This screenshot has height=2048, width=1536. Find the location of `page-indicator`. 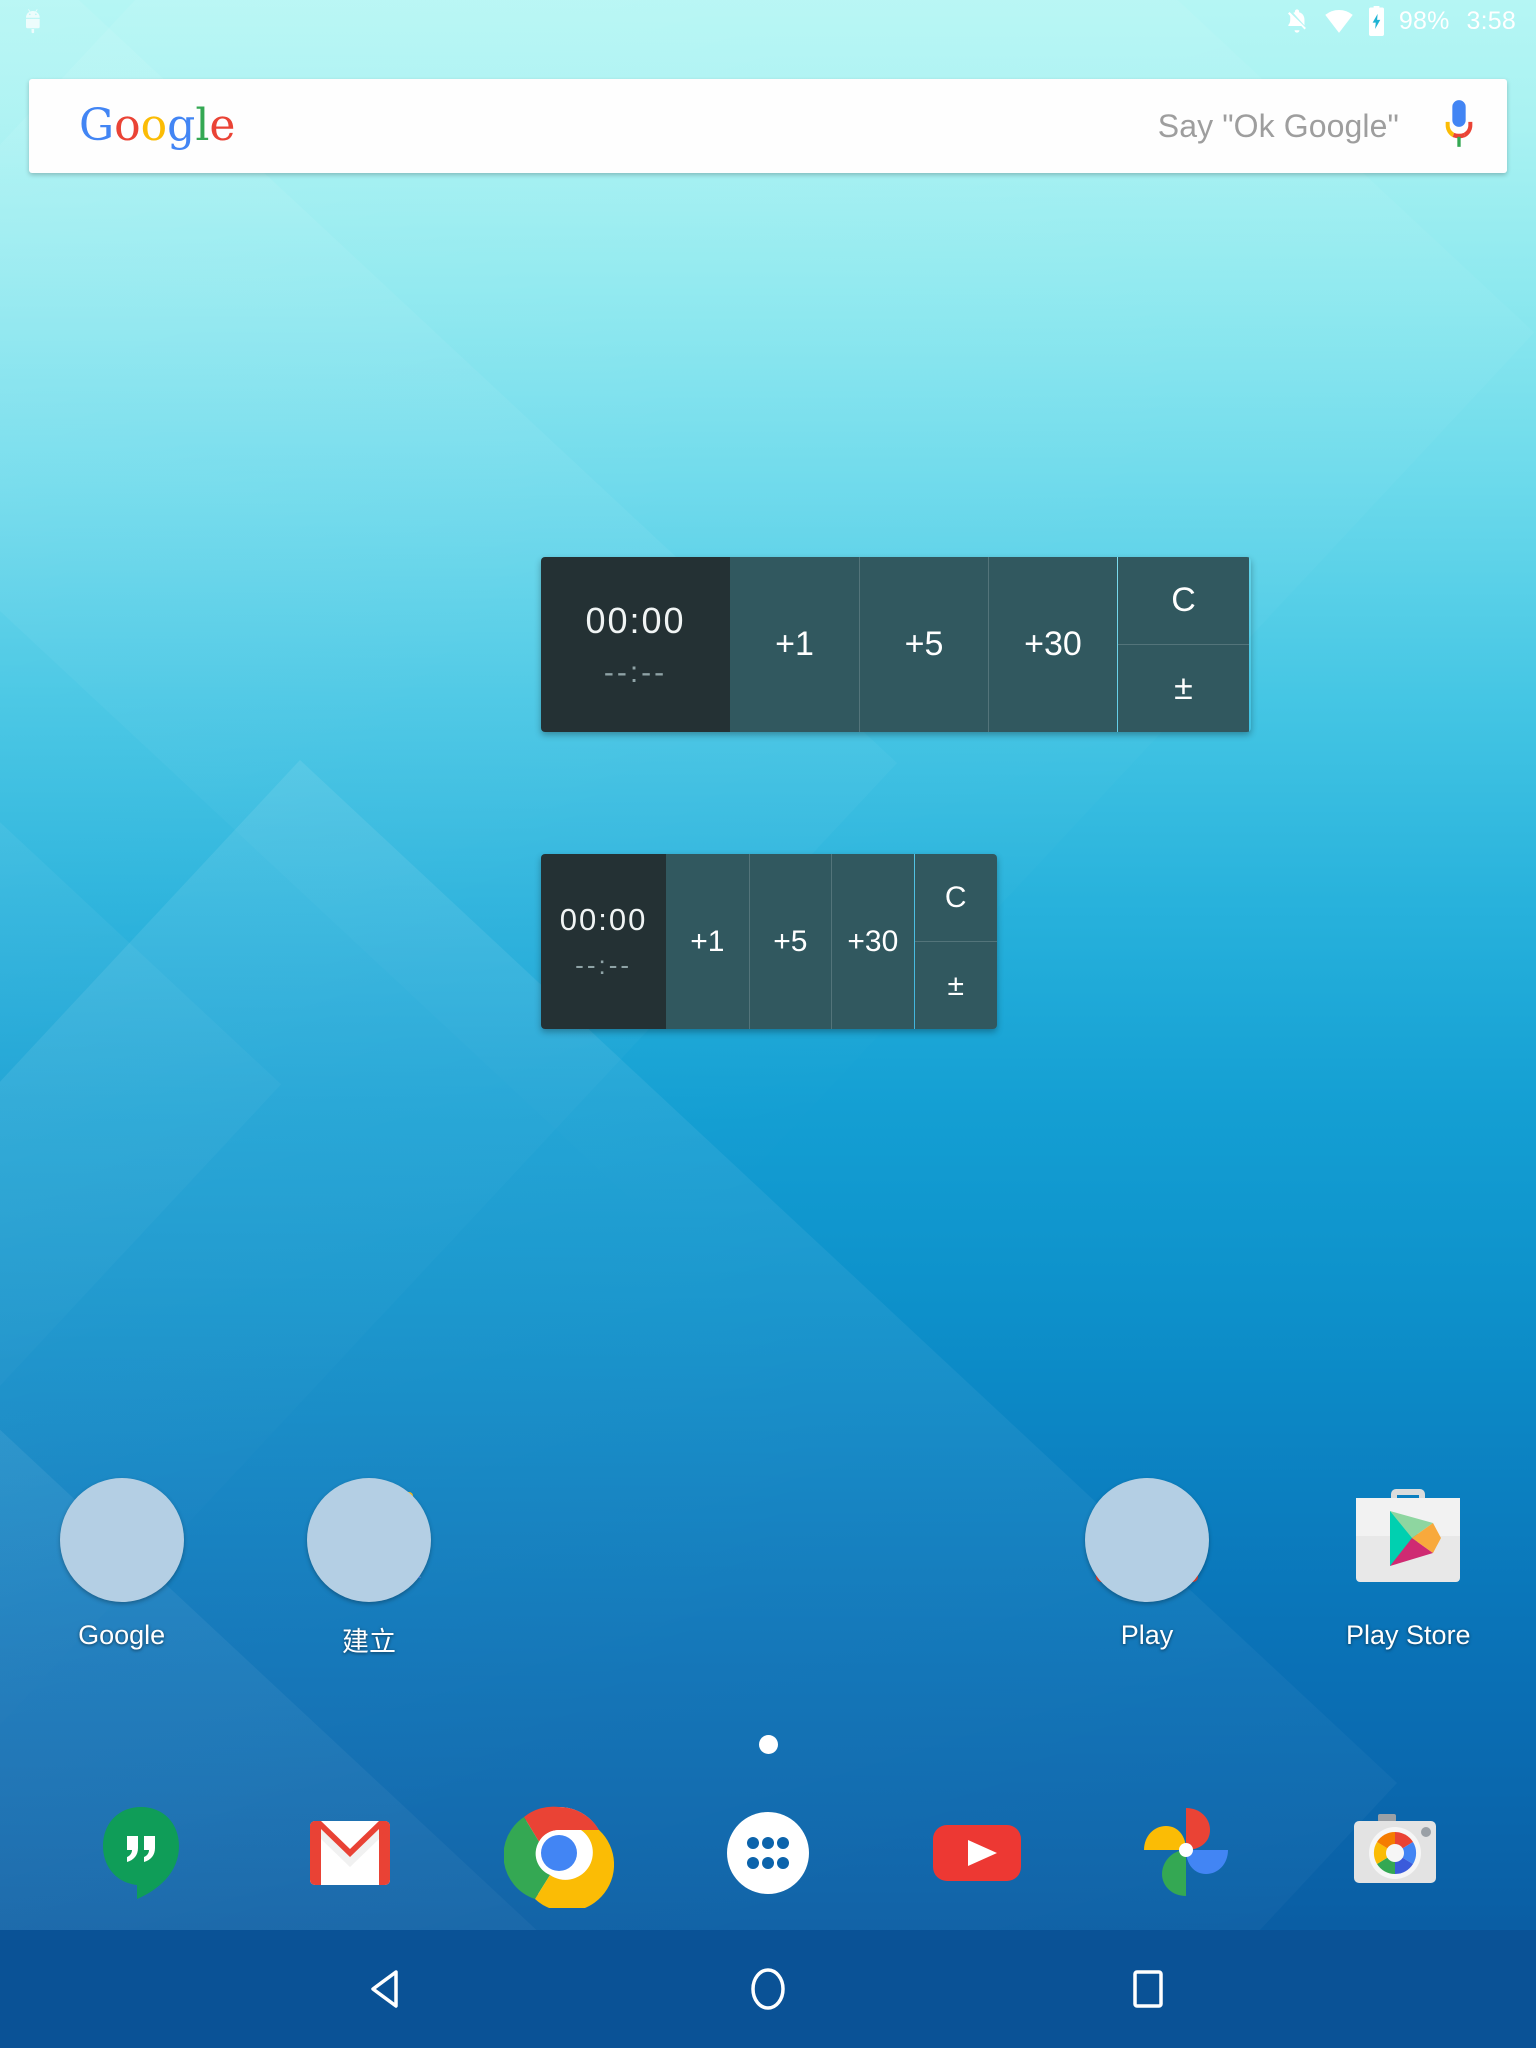

page-indicator is located at coordinates (768, 1744).